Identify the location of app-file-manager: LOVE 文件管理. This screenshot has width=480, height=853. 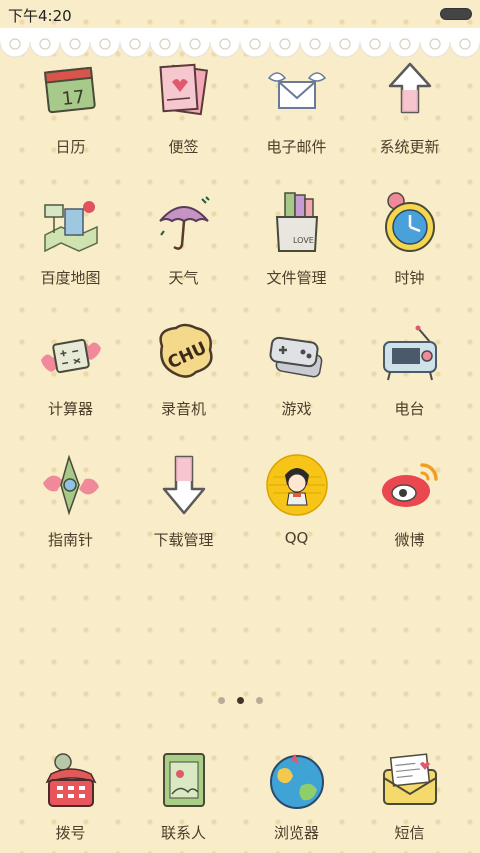
(296, 254).